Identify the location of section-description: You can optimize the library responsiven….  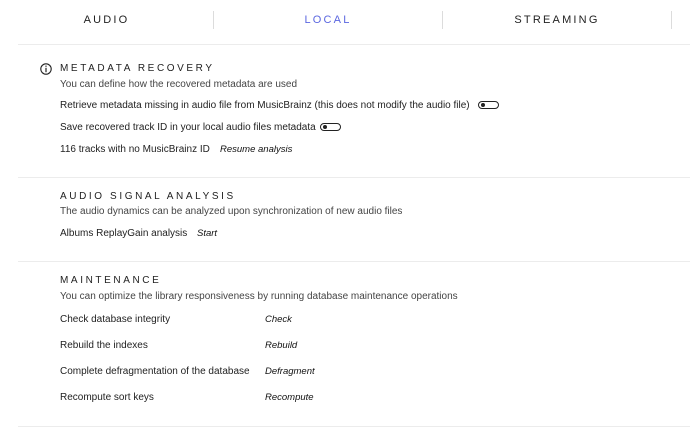
(259, 296).